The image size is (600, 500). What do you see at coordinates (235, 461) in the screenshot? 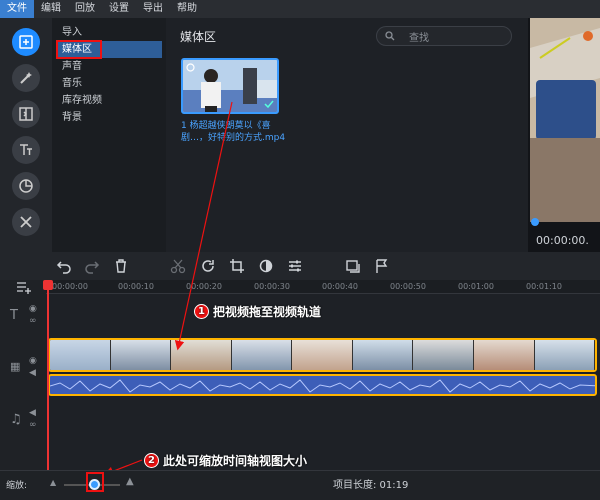
I see `annotation-text: 此处可缩放时间轴视图大小` at bounding box center [235, 461].